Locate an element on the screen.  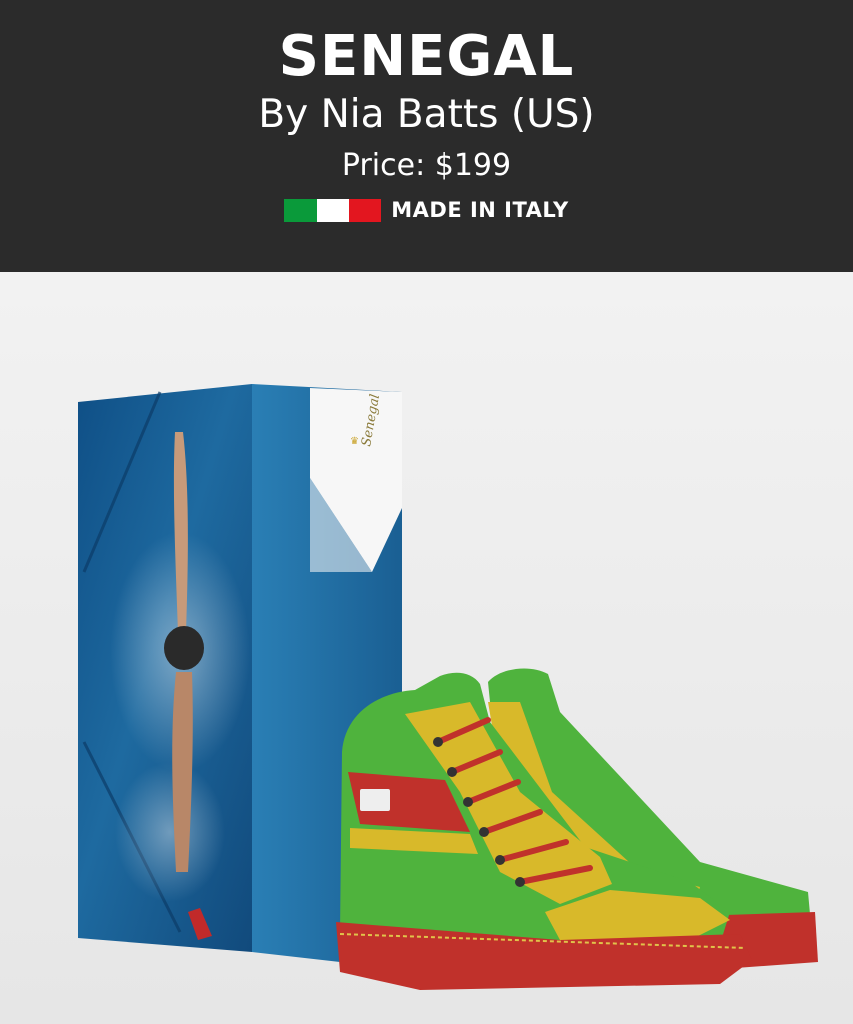
origin-row: MADE IN ITALY is located at coordinates (426, 210).